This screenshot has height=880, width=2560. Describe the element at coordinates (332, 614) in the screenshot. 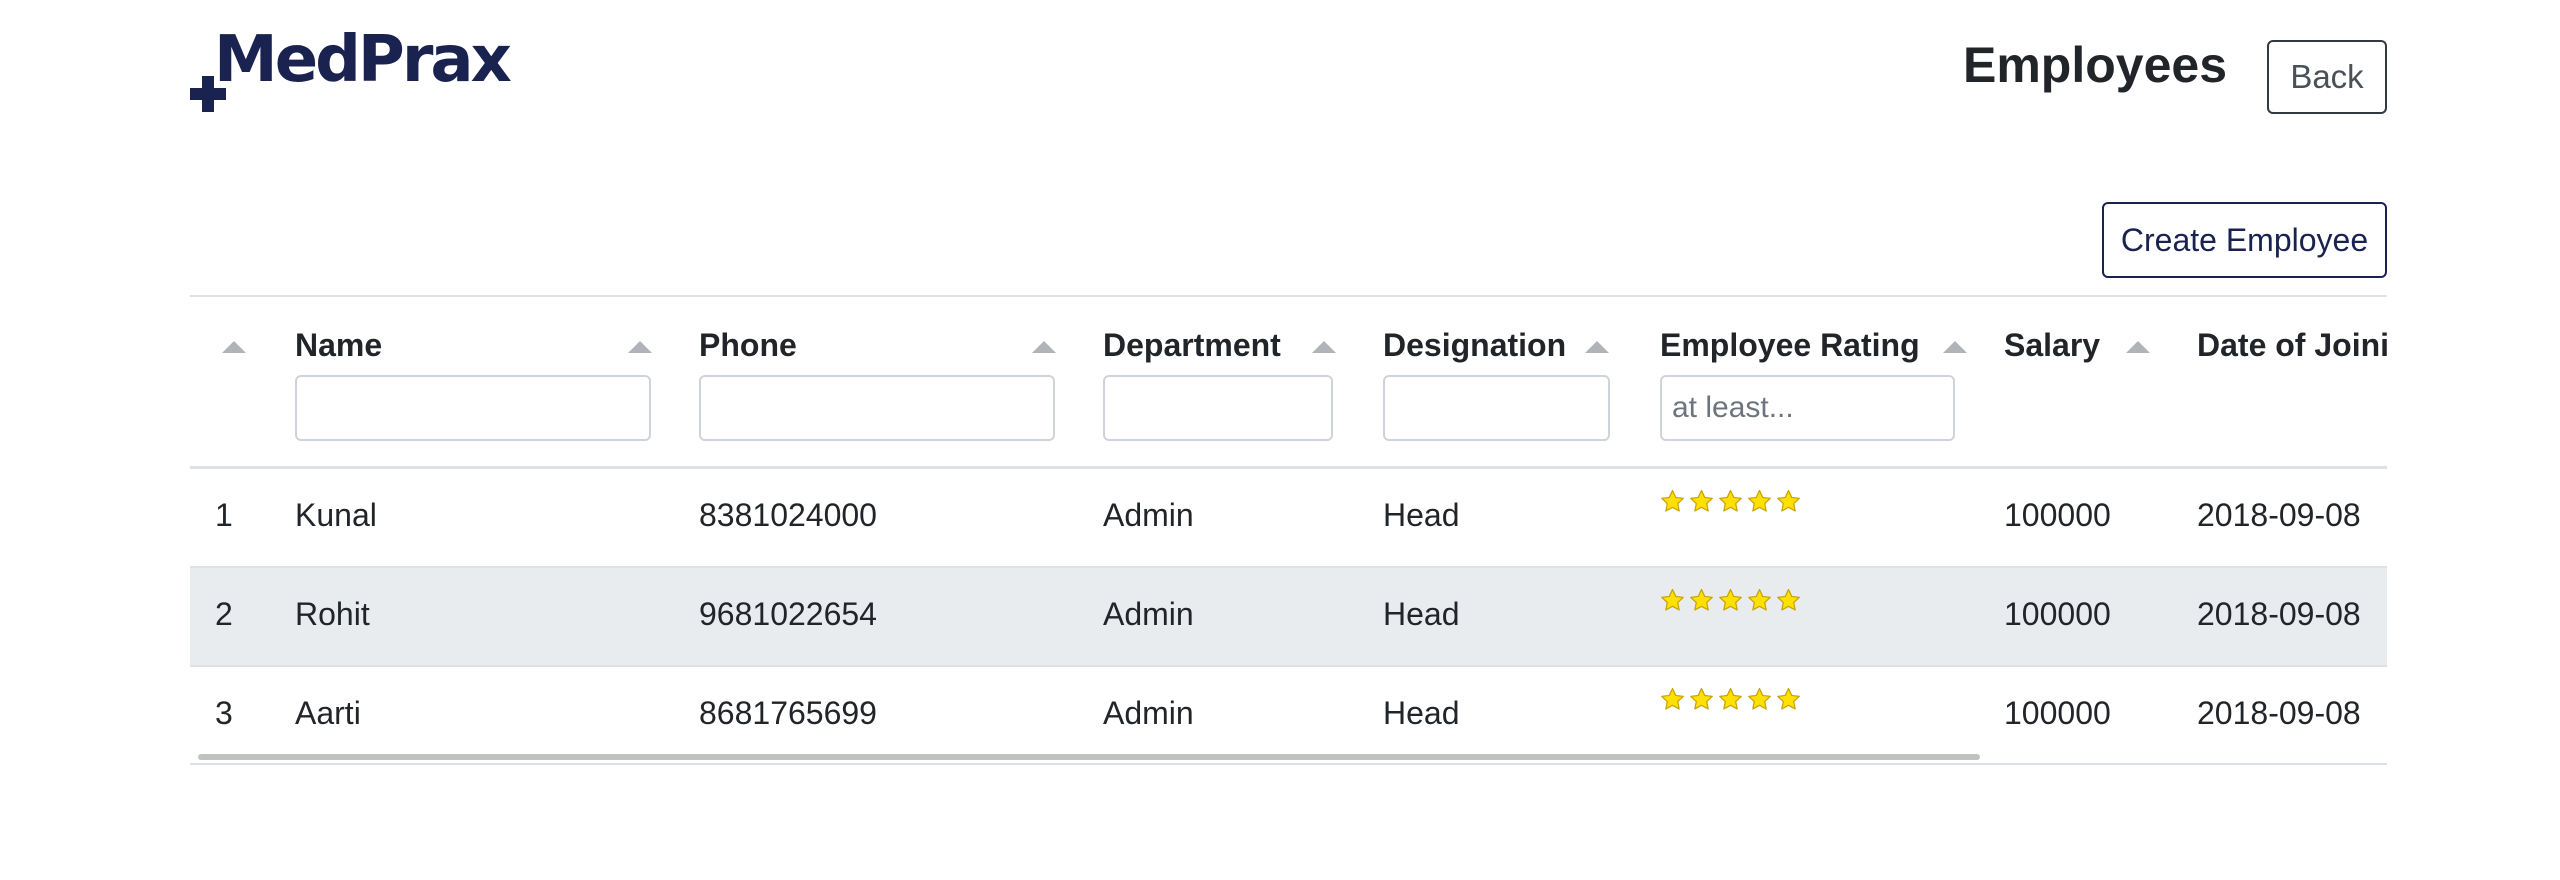

I see `employee-name: Rohit` at that location.